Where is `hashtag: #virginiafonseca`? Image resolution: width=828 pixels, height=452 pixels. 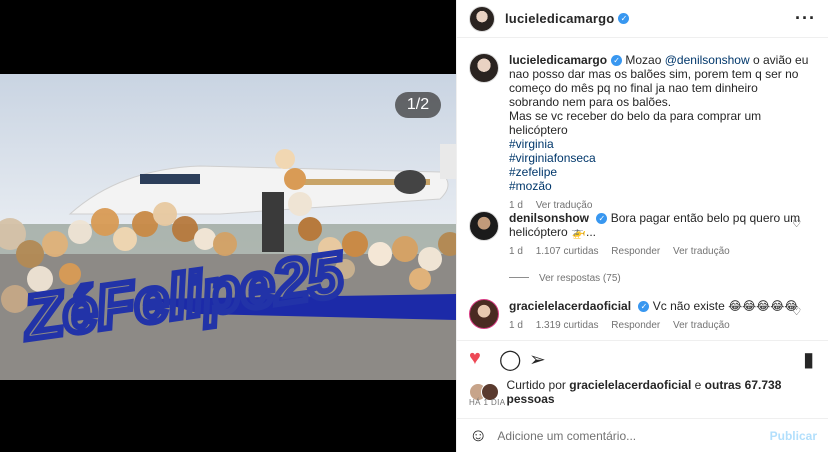 hashtag: #virginiafonseca is located at coordinates (552, 158).